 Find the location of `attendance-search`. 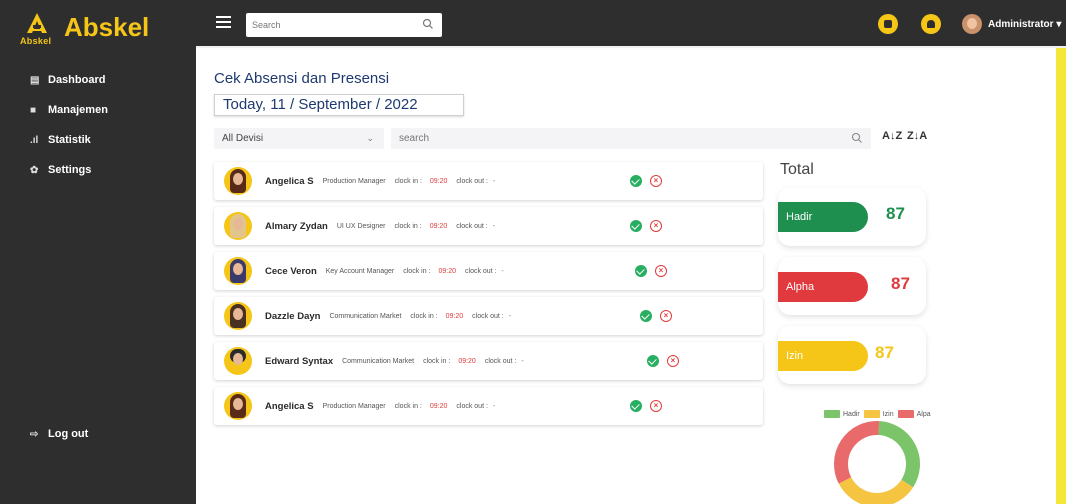

attendance-search is located at coordinates (631, 138).